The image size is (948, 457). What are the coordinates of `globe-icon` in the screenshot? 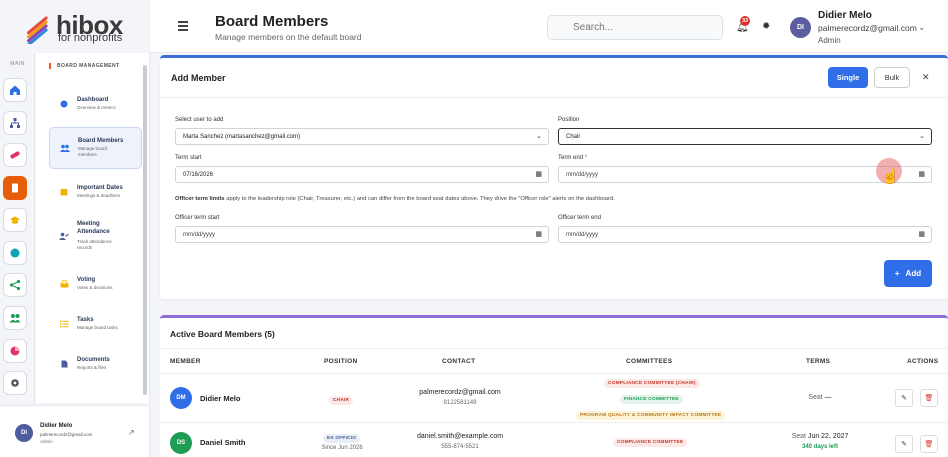 It's located at (15, 253).